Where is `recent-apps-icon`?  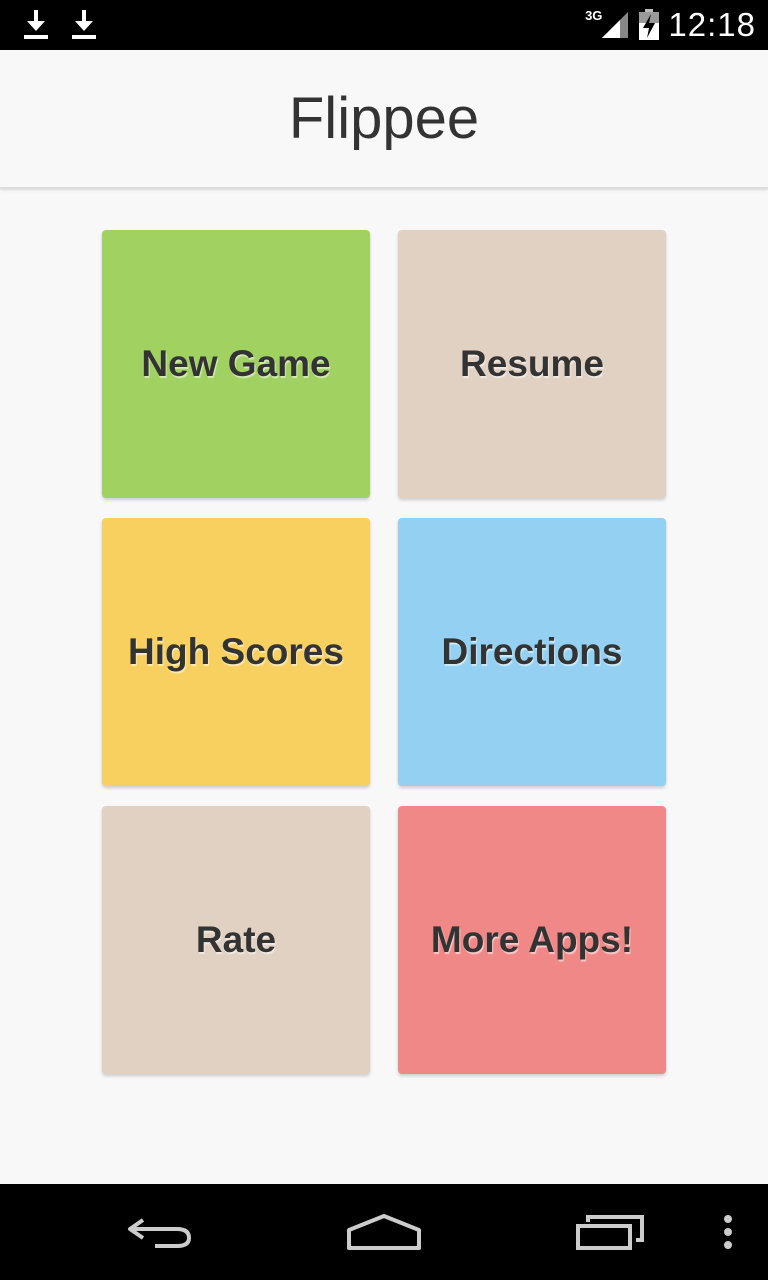 recent-apps-icon is located at coordinates (610, 1232).